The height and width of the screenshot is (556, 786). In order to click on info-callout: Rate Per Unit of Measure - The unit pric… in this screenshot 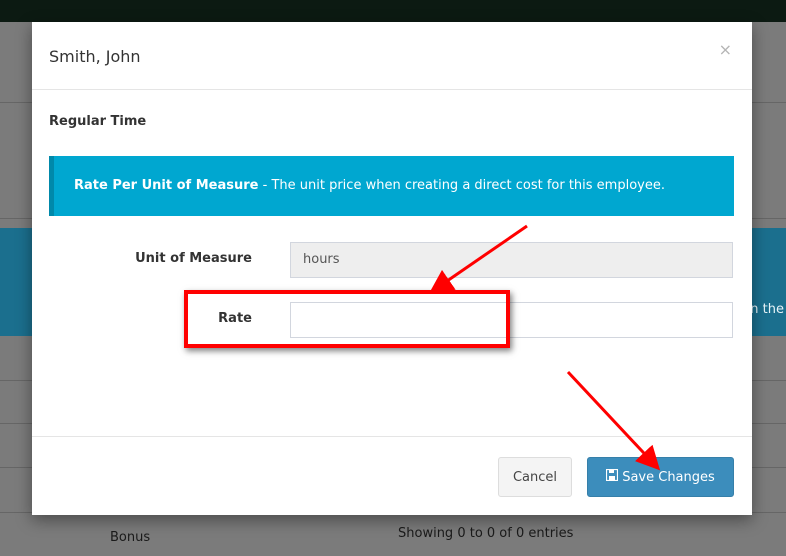, I will do `click(391, 186)`.